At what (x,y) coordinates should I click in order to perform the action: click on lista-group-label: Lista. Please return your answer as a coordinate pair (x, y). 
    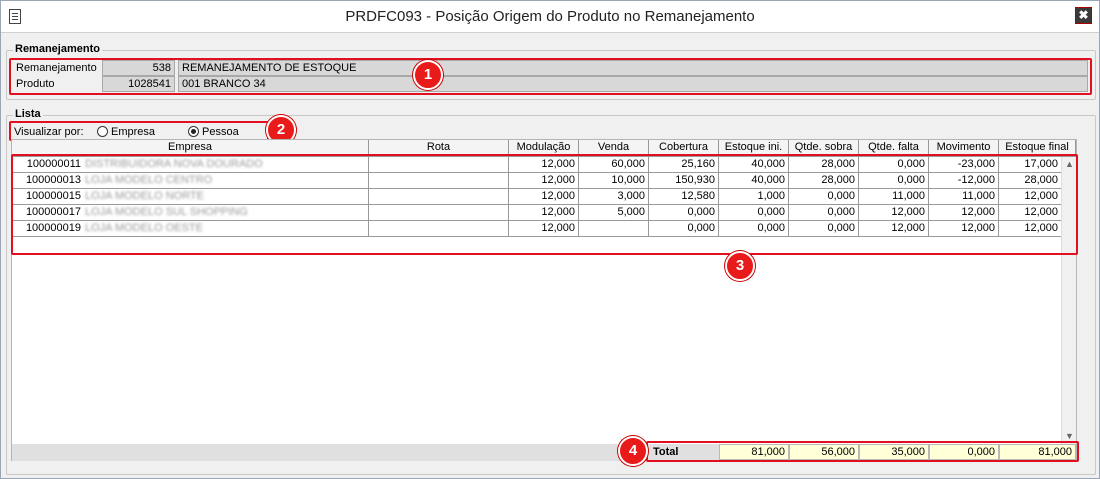
    Looking at the image, I should click on (28, 114).